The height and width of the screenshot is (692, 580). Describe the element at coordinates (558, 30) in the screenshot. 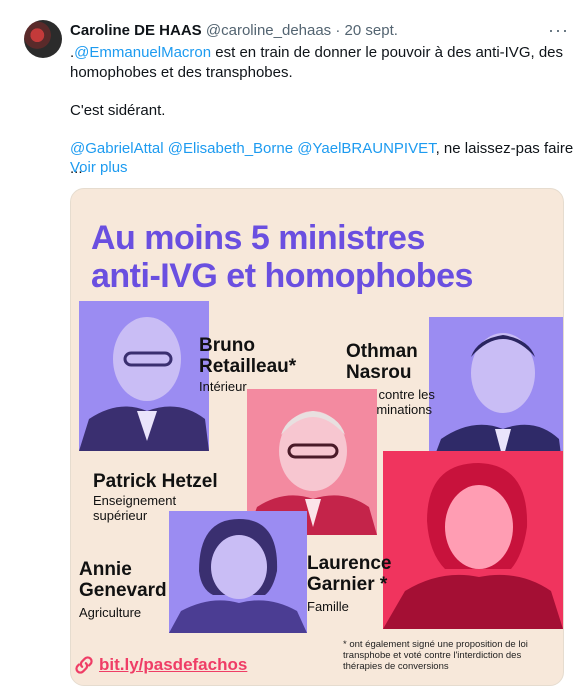

I see `more-dots-icon: ···` at that location.